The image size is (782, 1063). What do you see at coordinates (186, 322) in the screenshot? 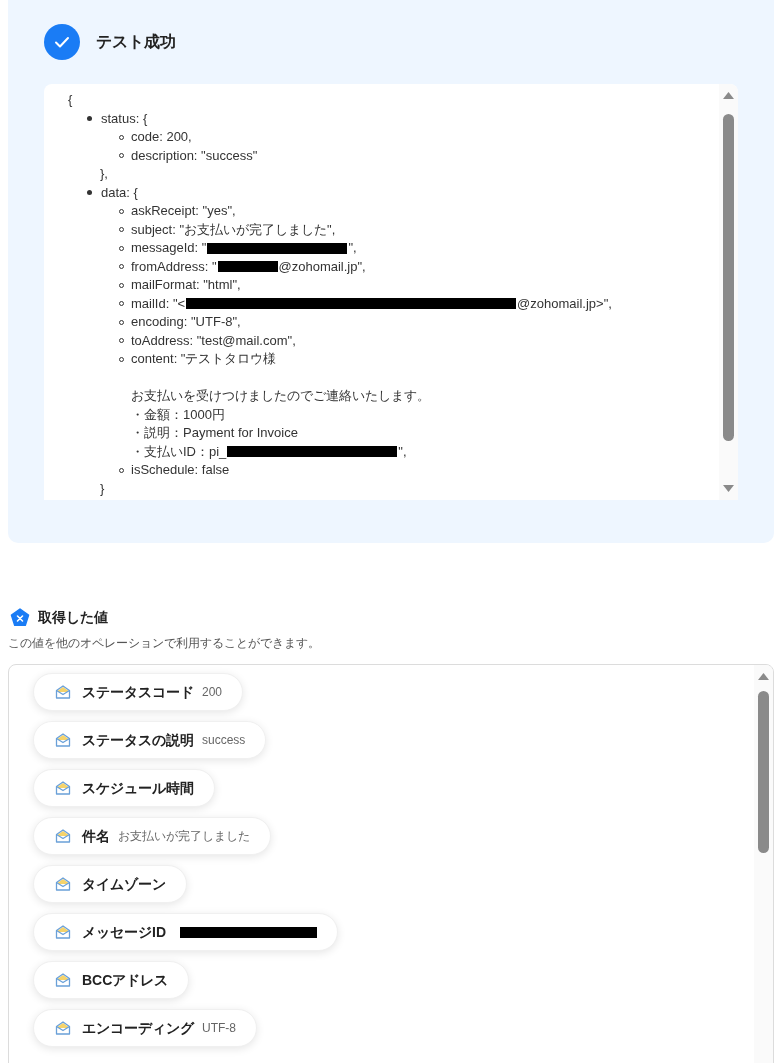
I see `code-text: encoding: "UTF-8",` at bounding box center [186, 322].